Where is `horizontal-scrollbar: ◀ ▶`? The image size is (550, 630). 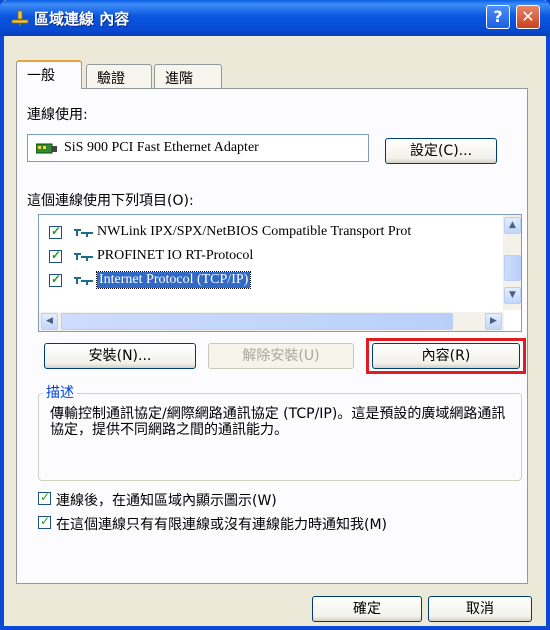
horizontal-scrollbar: ◀ ▶ is located at coordinates (271, 321).